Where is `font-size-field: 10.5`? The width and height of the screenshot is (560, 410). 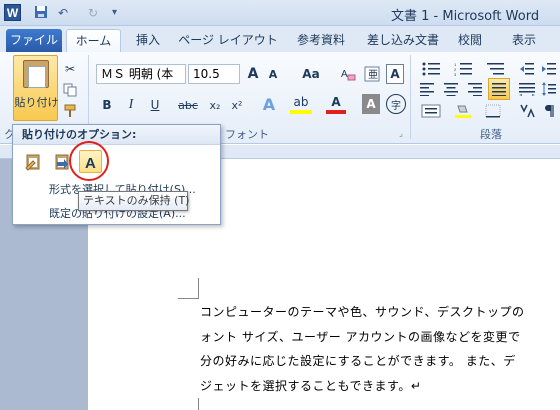
font-size-field: 10.5 is located at coordinates (214, 74).